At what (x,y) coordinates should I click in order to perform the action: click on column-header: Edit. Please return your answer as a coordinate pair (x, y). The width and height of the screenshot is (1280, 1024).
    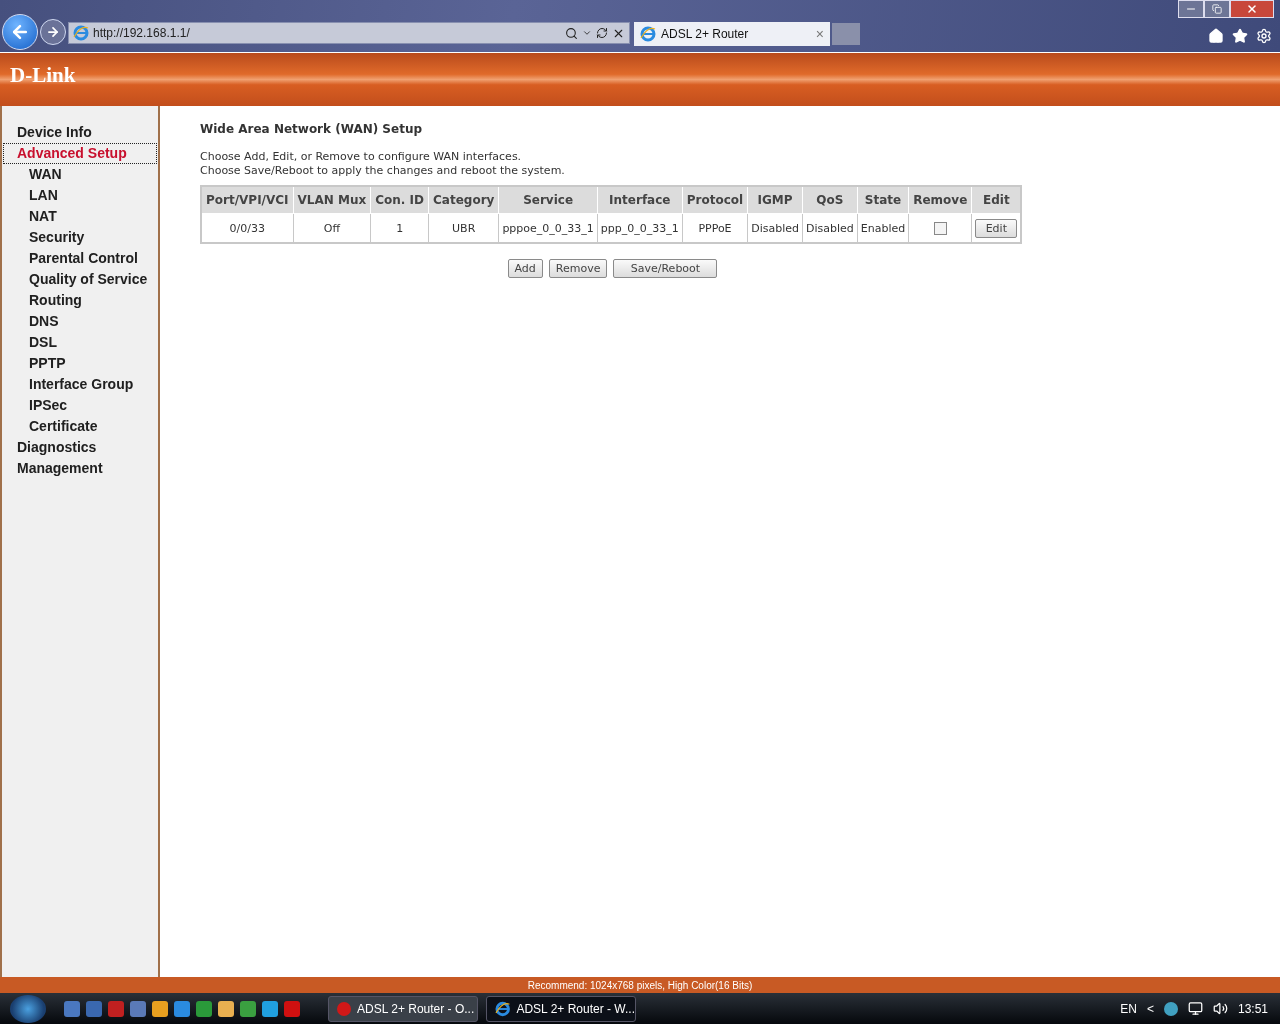
    Looking at the image, I should click on (996, 200).